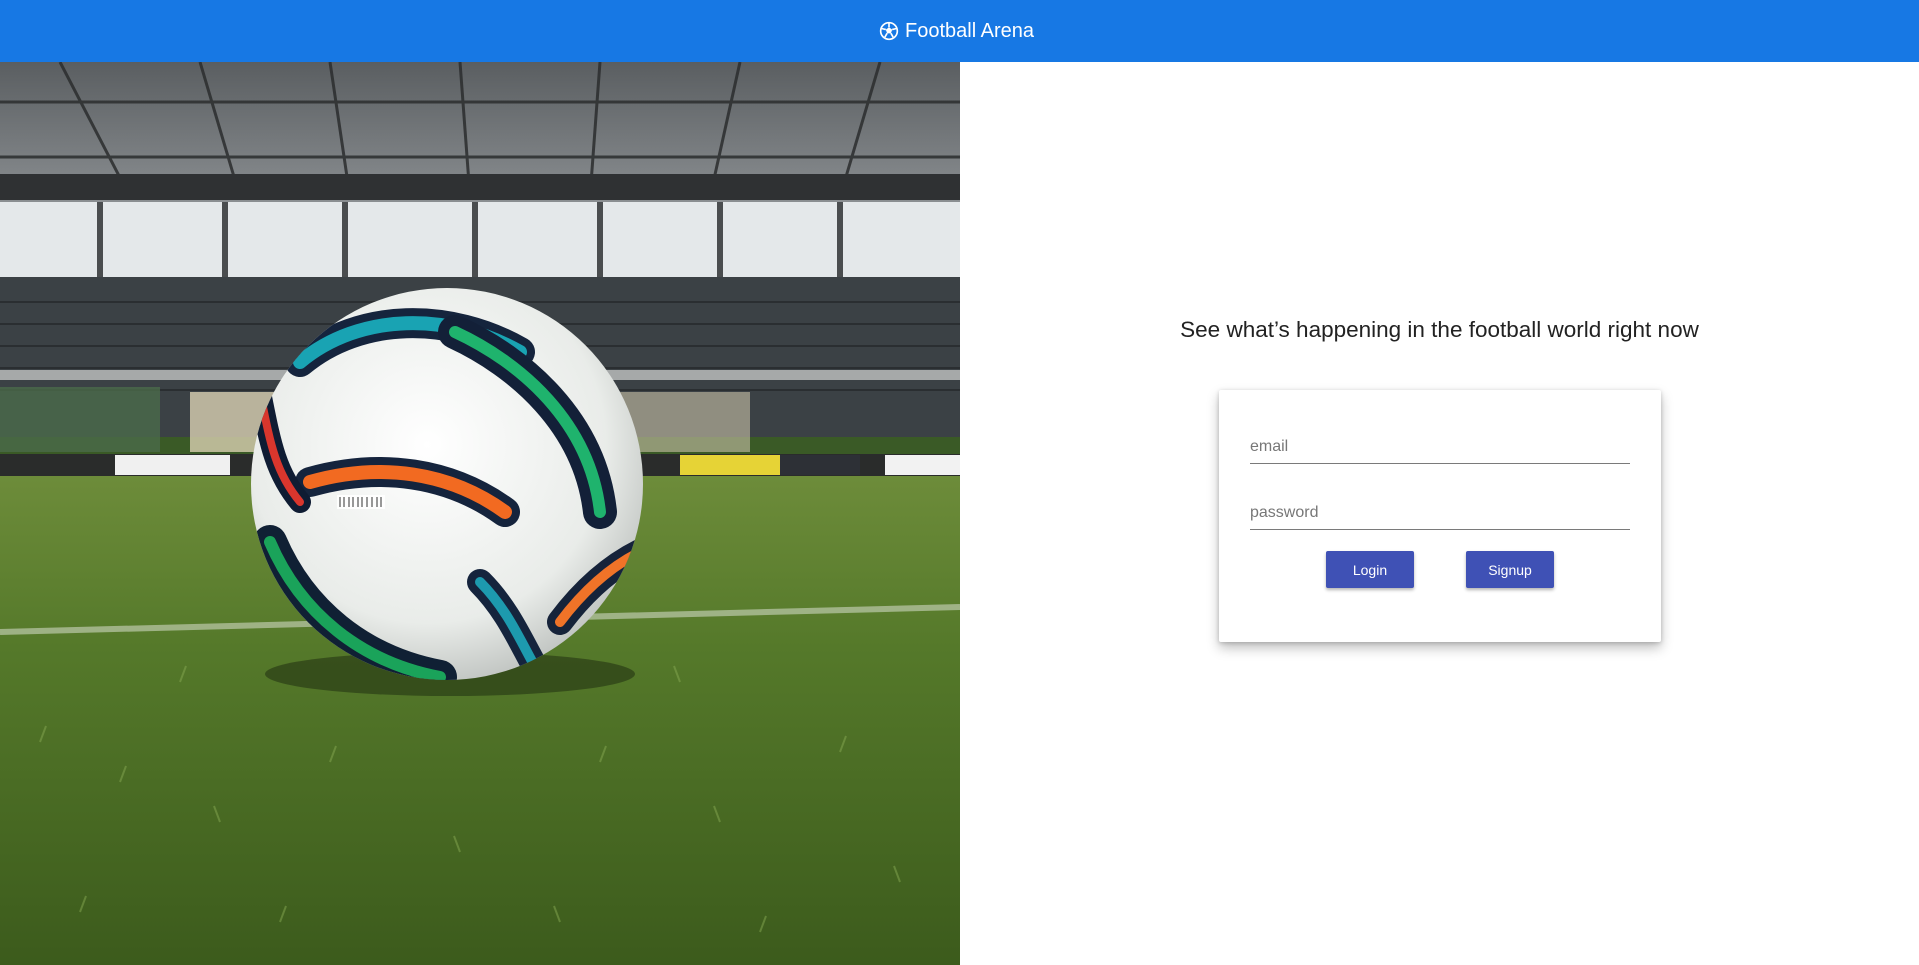 Image resolution: width=1919 pixels, height=965 pixels. I want to click on password-field, so click(1440, 515).